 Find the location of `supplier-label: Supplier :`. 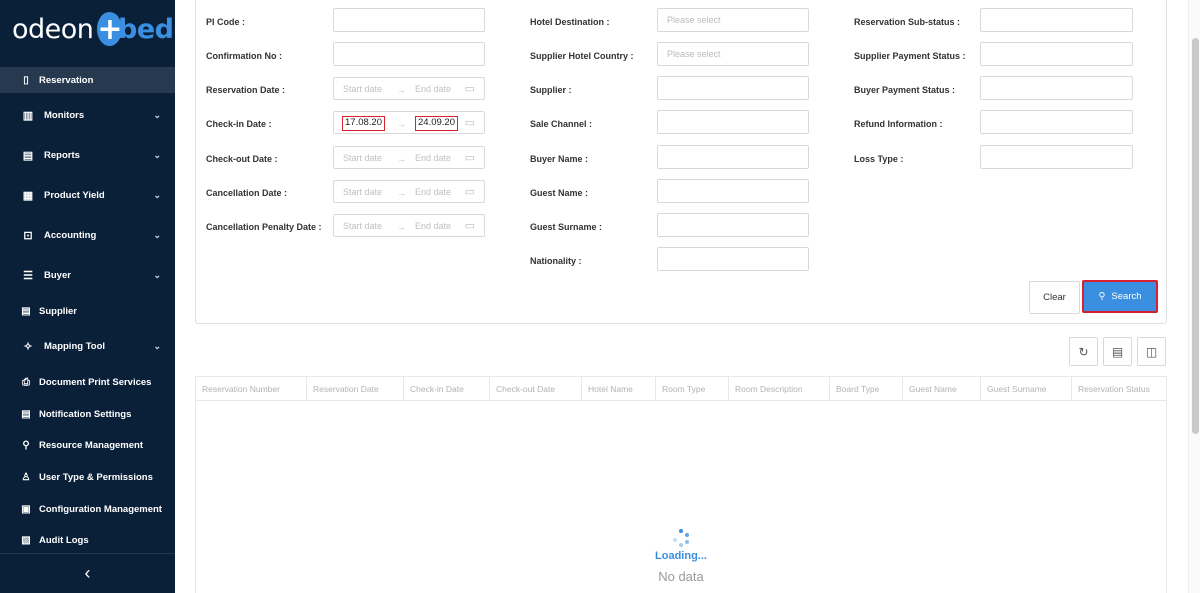

supplier-label: Supplier : is located at coordinates (551, 90).